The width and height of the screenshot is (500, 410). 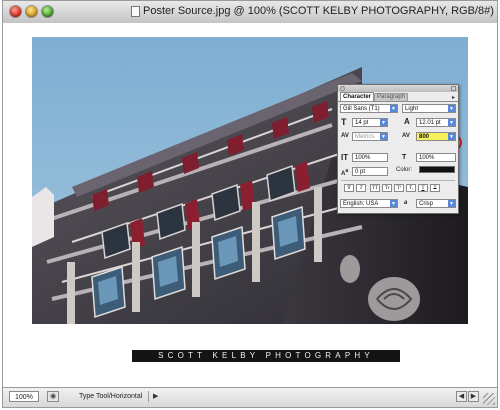 What do you see at coordinates (370, 171) in the screenshot?
I see `baseline-shift-field: 0 pt` at bounding box center [370, 171].